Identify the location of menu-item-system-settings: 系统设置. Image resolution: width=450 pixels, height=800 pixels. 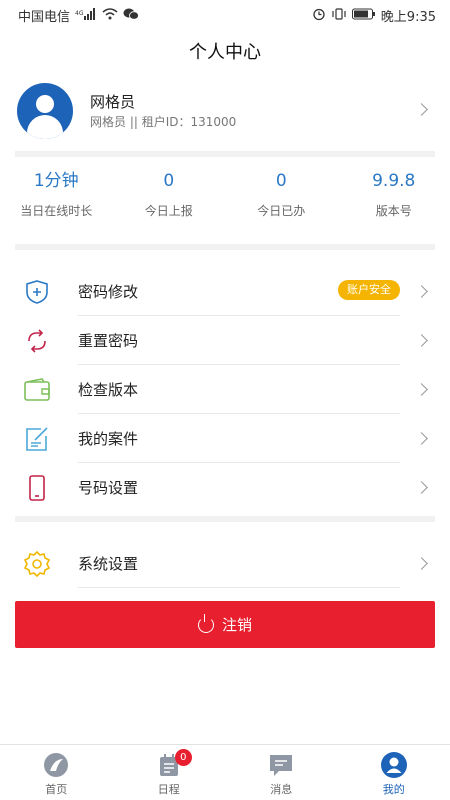
(225, 563).